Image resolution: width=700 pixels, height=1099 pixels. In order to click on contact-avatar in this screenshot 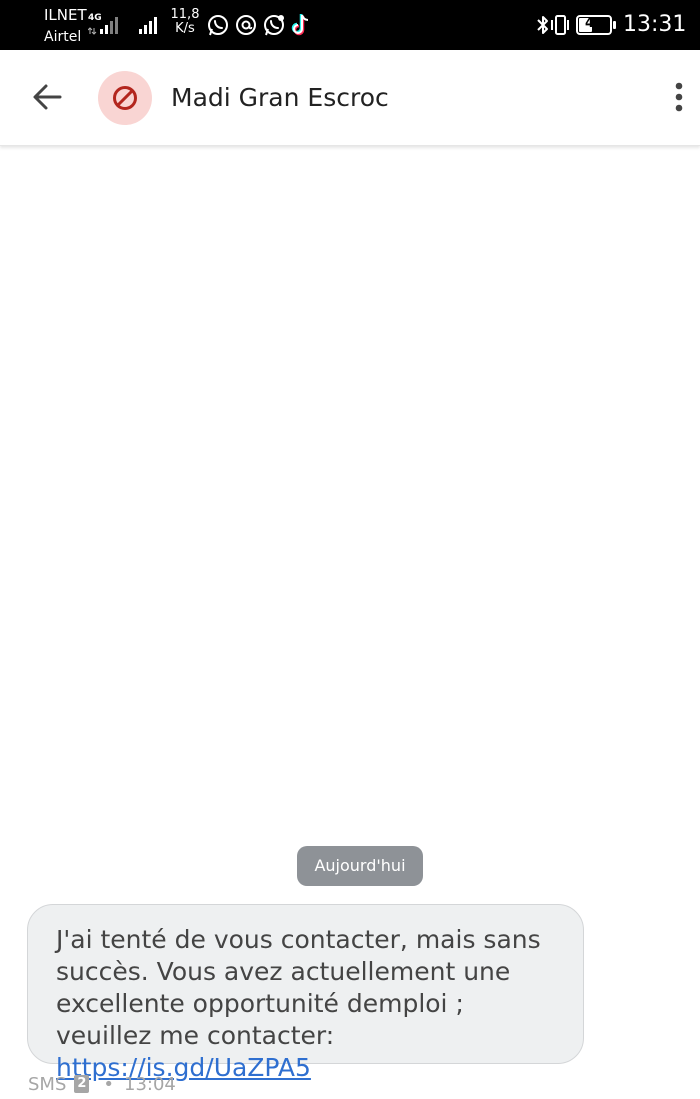, I will do `click(125, 98)`.